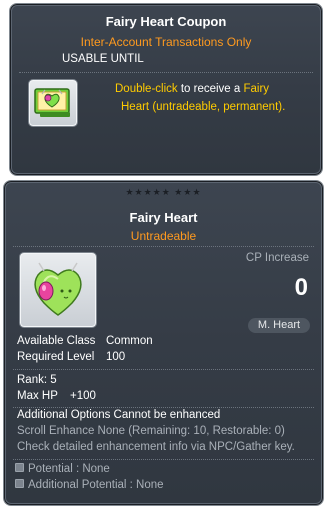 Image resolution: width=325 pixels, height=508 pixels. I want to click on coupon-subtitle: Inter-Account Transactions Only, so click(166, 42).